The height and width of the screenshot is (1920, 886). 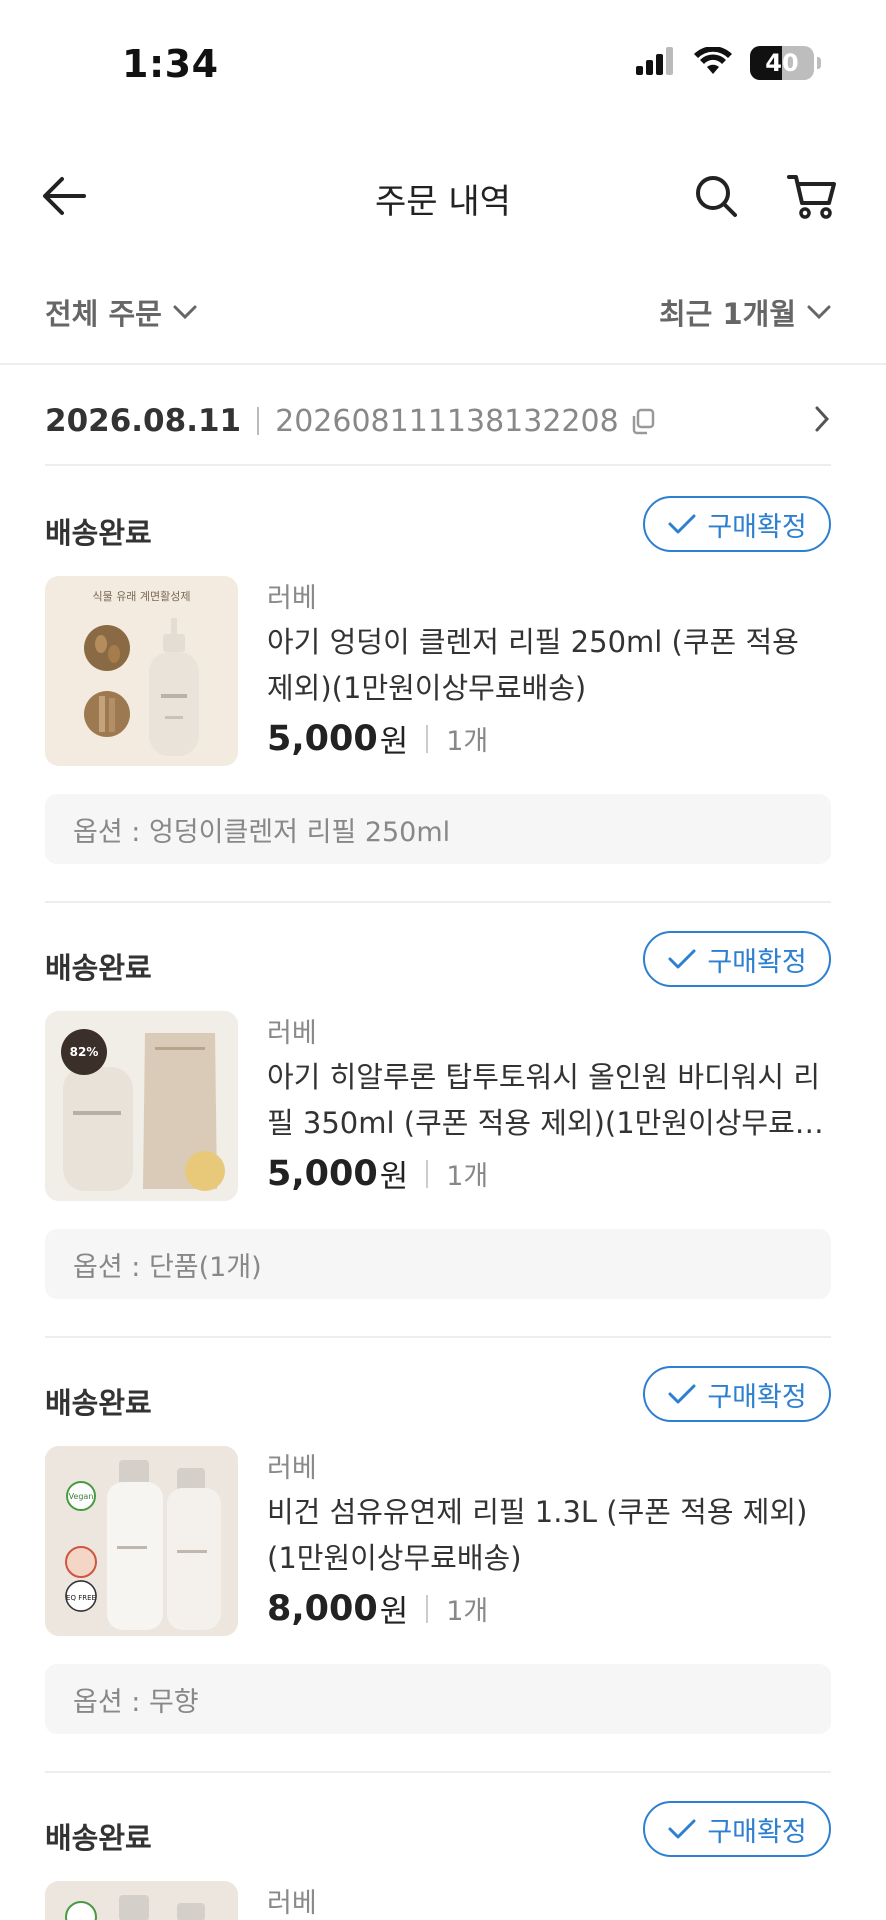 What do you see at coordinates (713, 62) in the screenshot?
I see `wifi-icon` at bounding box center [713, 62].